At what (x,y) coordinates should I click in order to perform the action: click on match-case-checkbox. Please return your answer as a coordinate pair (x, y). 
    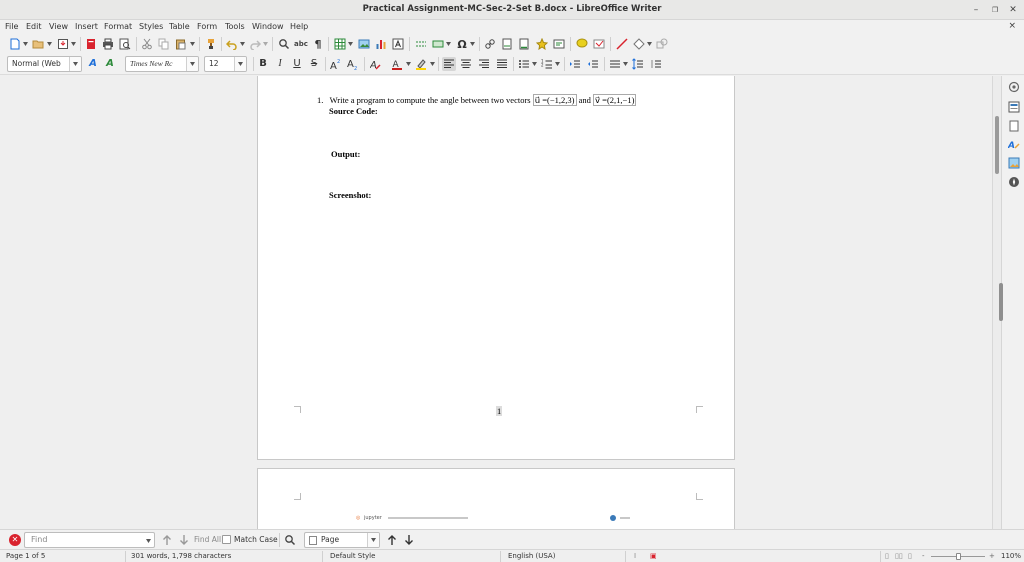
    Looking at the image, I should click on (226, 539).